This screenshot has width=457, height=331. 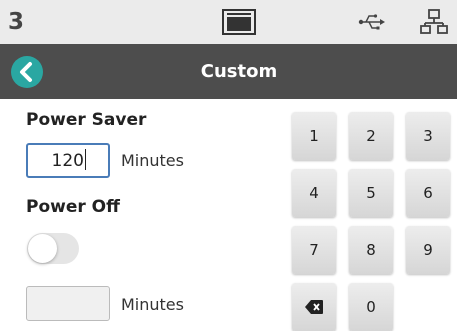 What do you see at coordinates (314, 136) in the screenshot?
I see `keypad-key-1: 1` at bounding box center [314, 136].